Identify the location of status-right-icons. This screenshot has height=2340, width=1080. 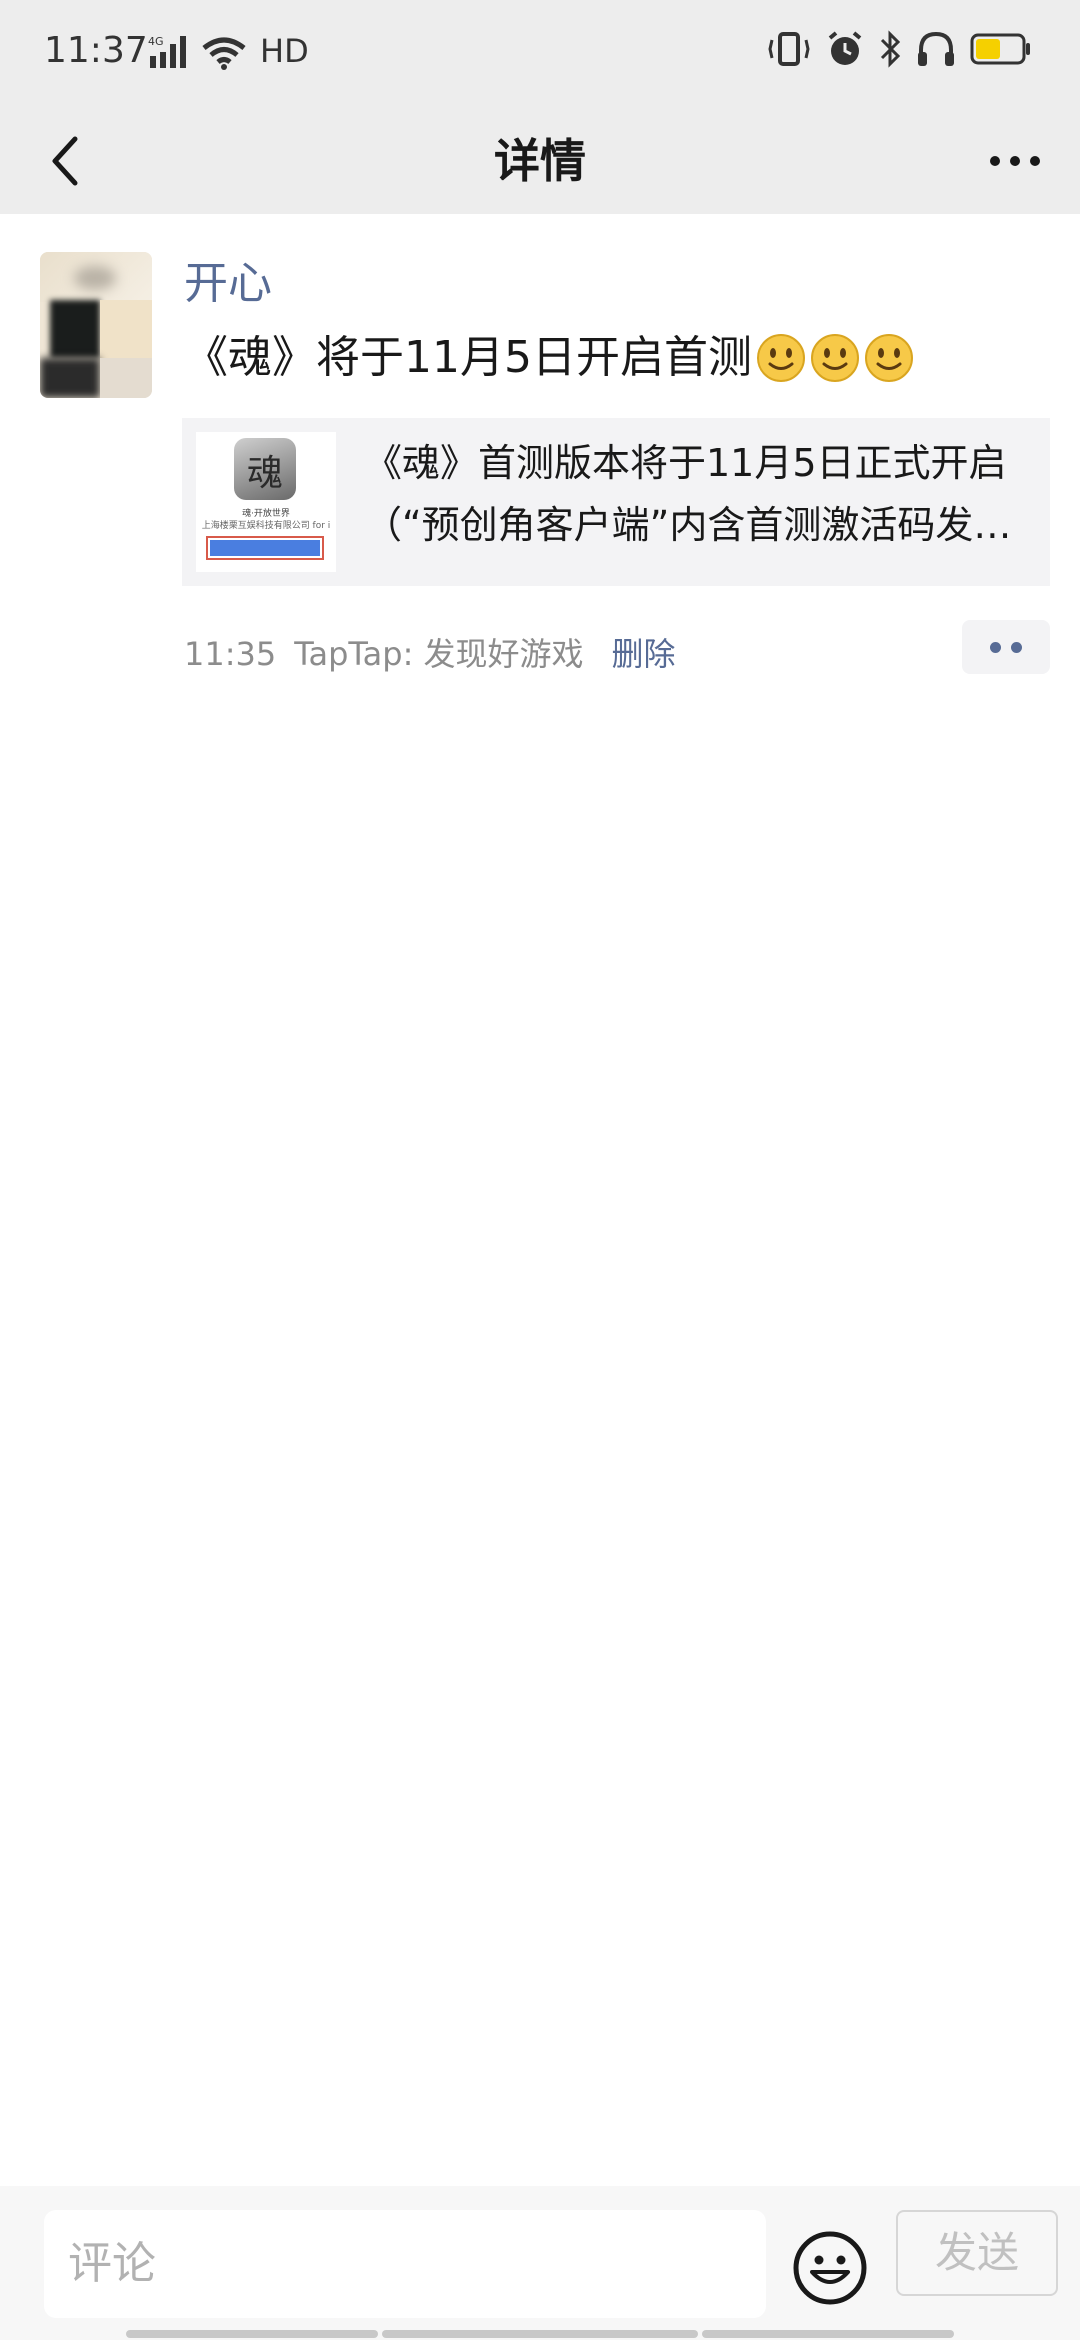
(899, 49).